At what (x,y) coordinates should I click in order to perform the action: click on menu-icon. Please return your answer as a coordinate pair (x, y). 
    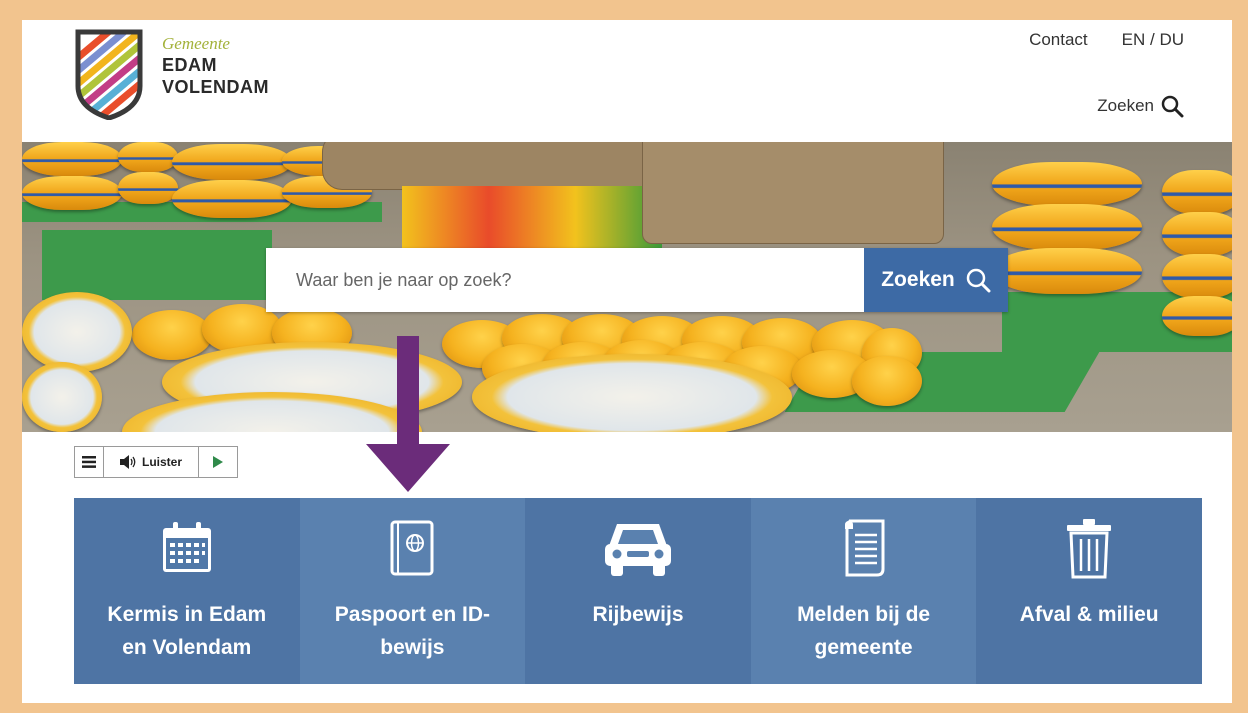
    Looking at the image, I should click on (89, 462).